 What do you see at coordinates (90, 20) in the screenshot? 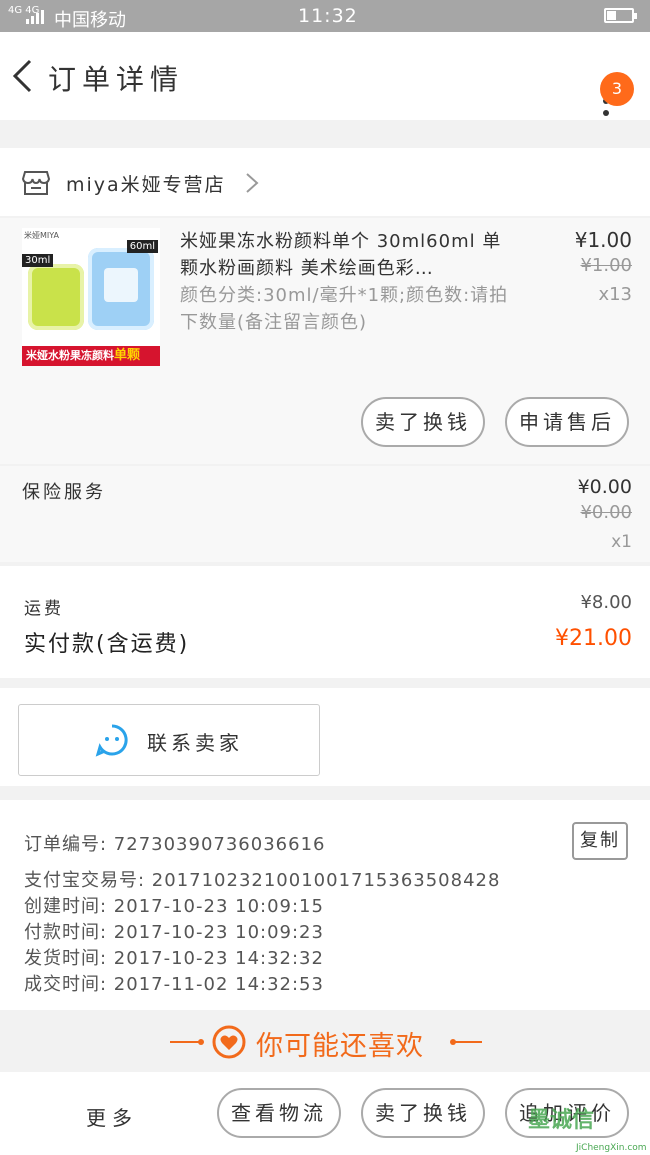
I see `carrier-name: 中国移动` at bounding box center [90, 20].